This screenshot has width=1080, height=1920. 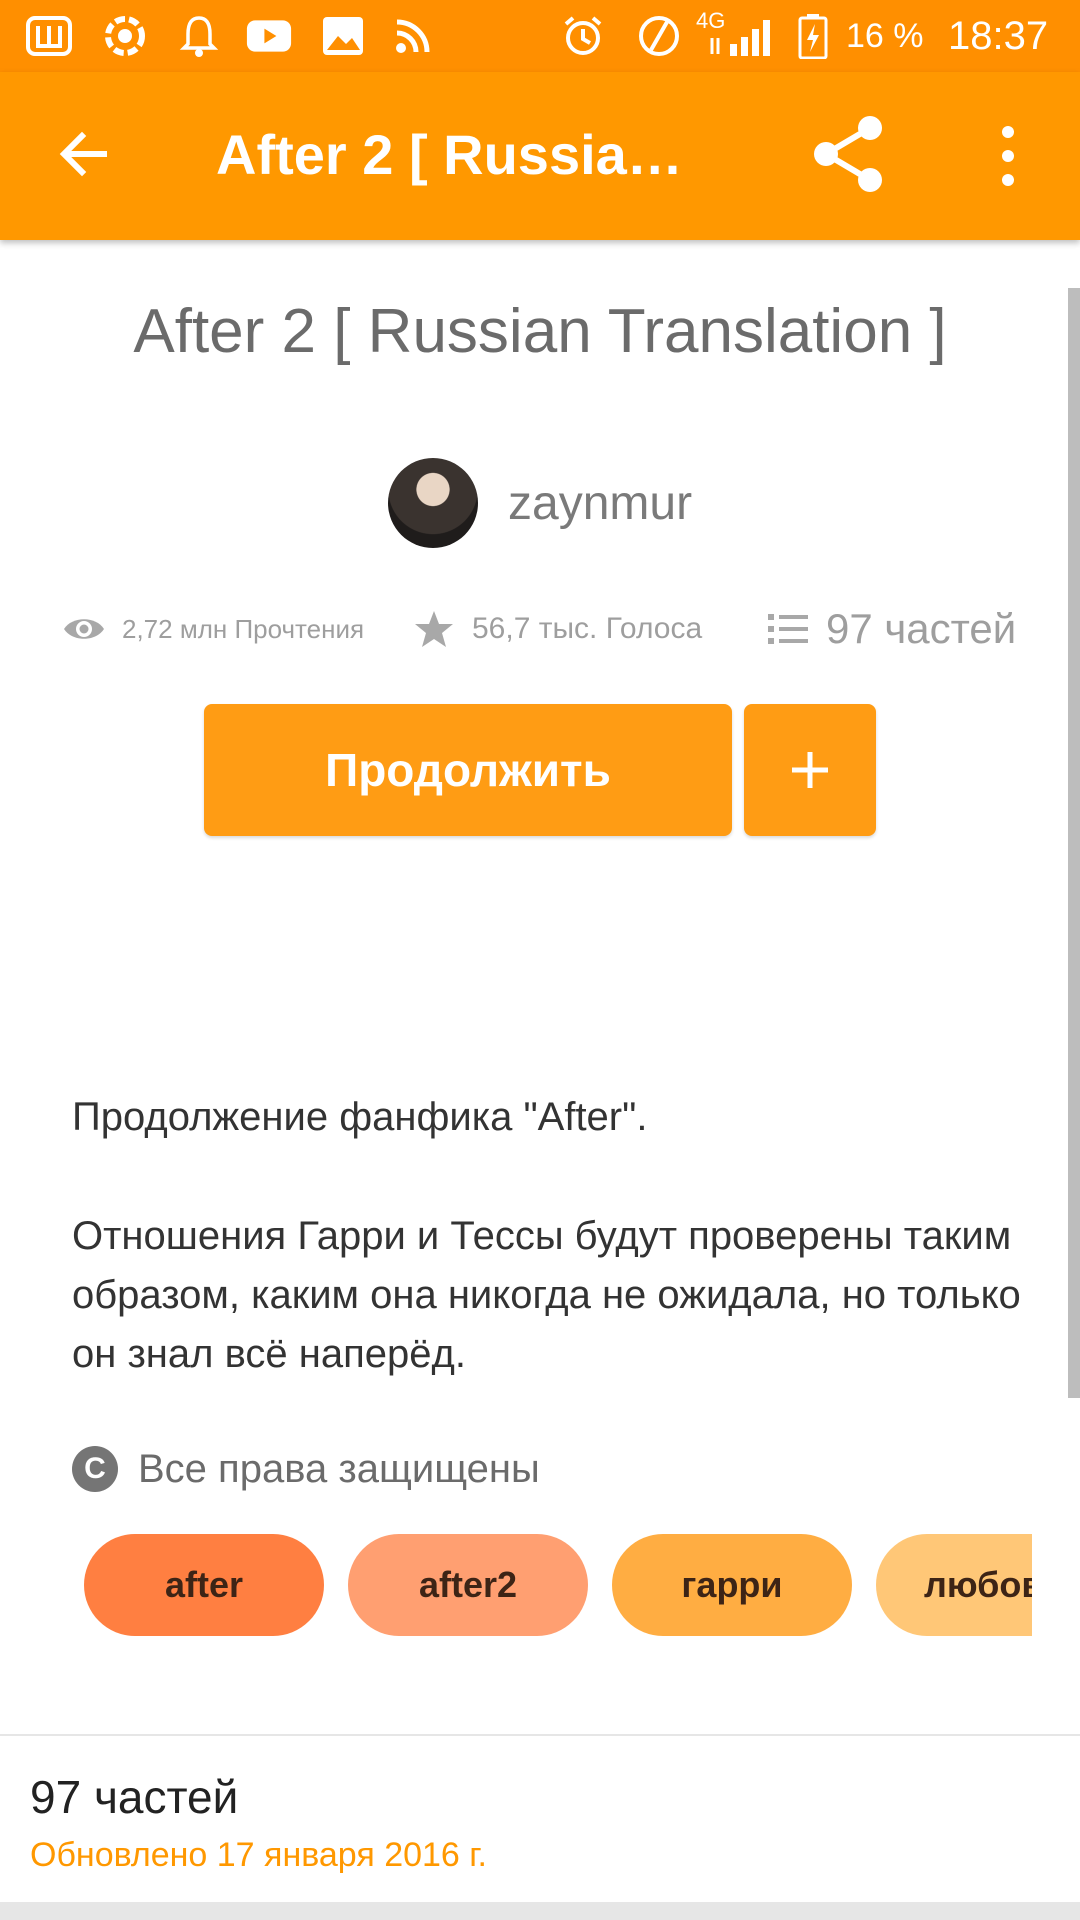 I want to click on updated-date: Обновлено 17 января 2016 г., so click(x=258, y=1855).